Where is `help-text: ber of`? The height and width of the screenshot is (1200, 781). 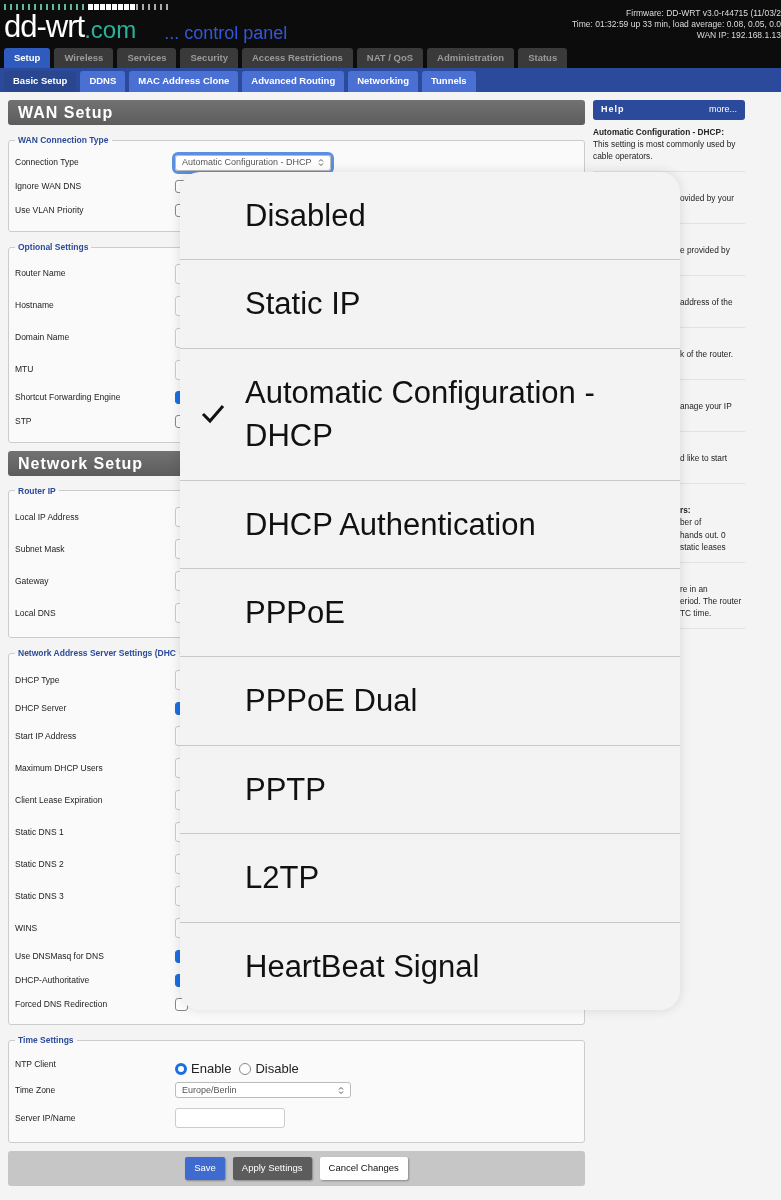 help-text: ber of is located at coordinates (691, 522).